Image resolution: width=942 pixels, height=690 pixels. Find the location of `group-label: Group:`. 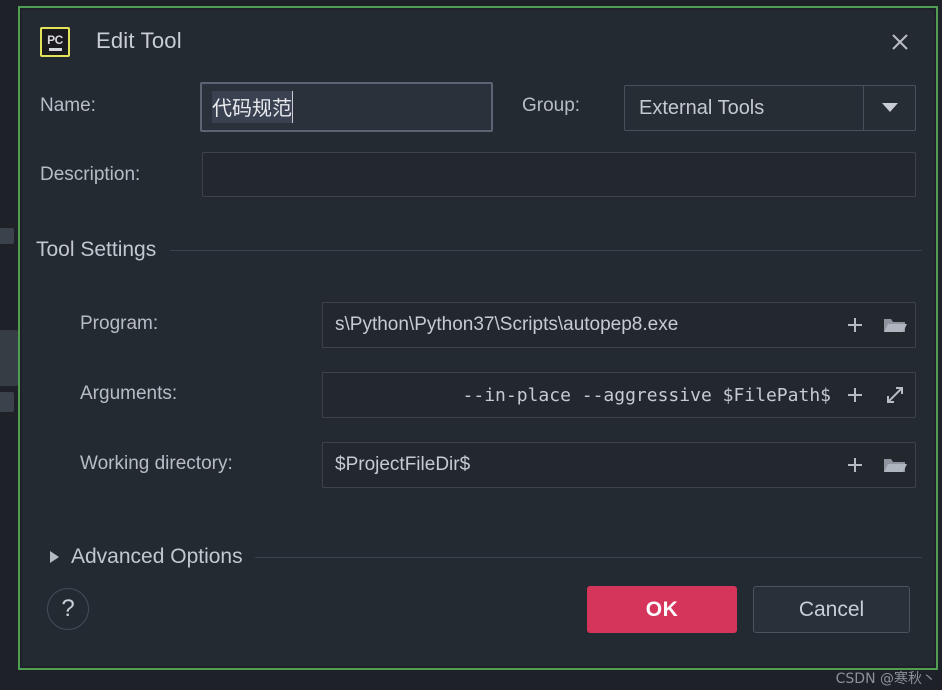

group-label: Group: is located at coordinates (551, 105).